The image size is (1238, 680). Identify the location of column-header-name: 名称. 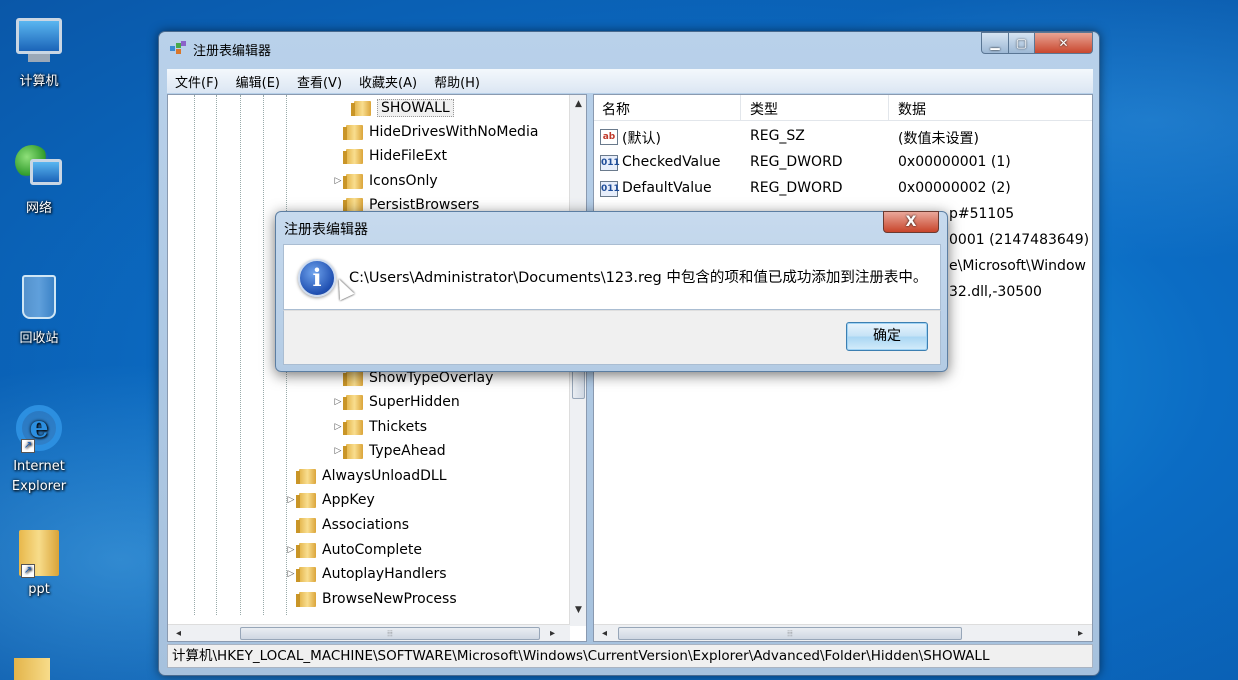
(616, 109).